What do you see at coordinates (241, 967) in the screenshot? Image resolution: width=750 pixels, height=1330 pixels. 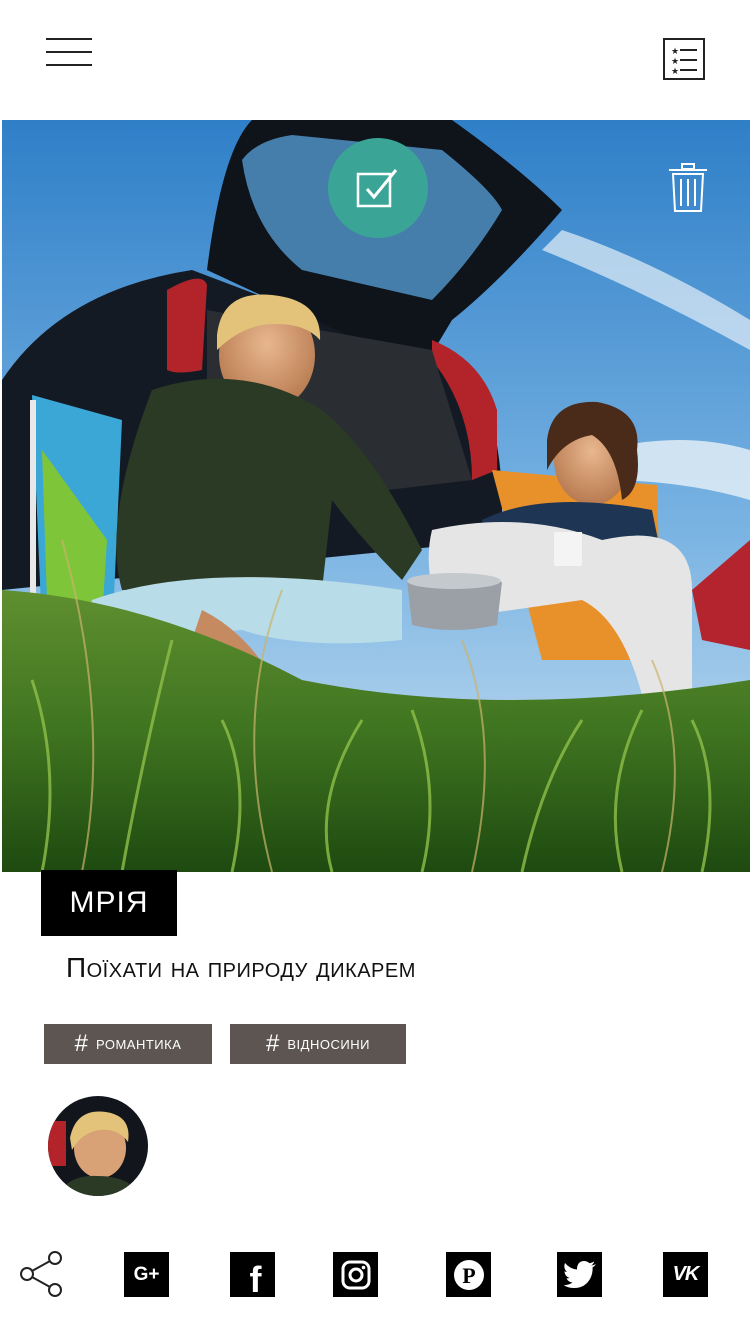 I see `dream-description: Поїхати на природу дикарем` at bounding box center [241, 967].